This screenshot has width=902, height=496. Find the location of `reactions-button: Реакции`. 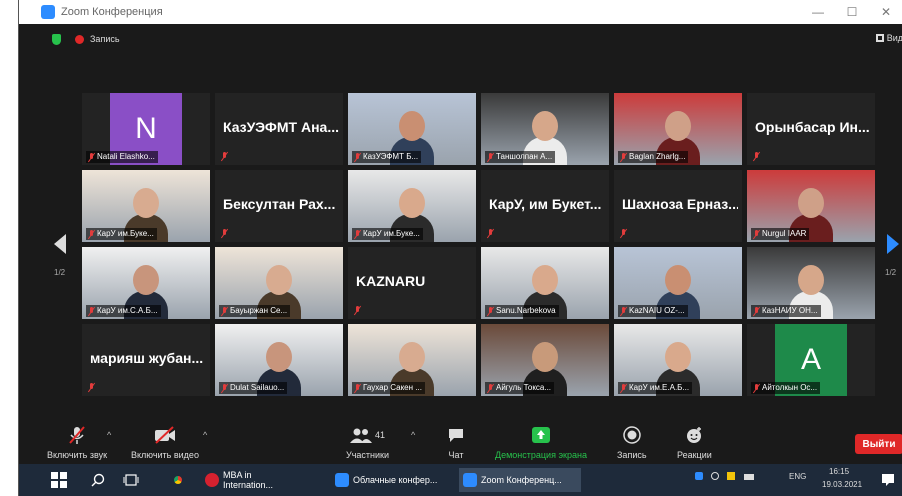

reactions-button: Реакции is located at coordinates (694, 442).